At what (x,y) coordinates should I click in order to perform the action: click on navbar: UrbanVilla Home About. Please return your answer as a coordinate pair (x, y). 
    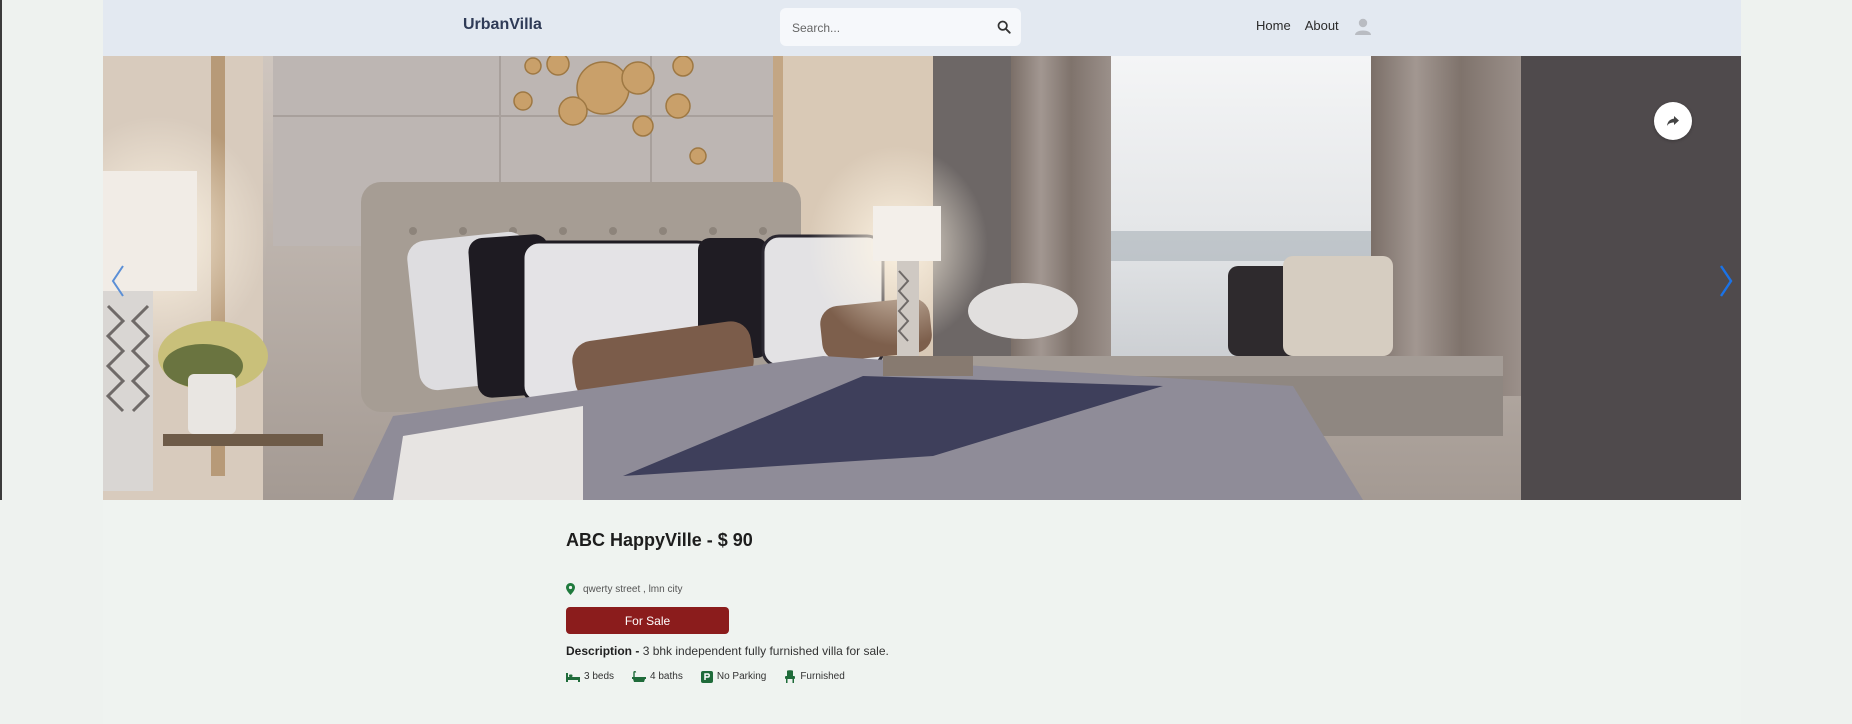
    Looking at the image, I should click on (922, 28).